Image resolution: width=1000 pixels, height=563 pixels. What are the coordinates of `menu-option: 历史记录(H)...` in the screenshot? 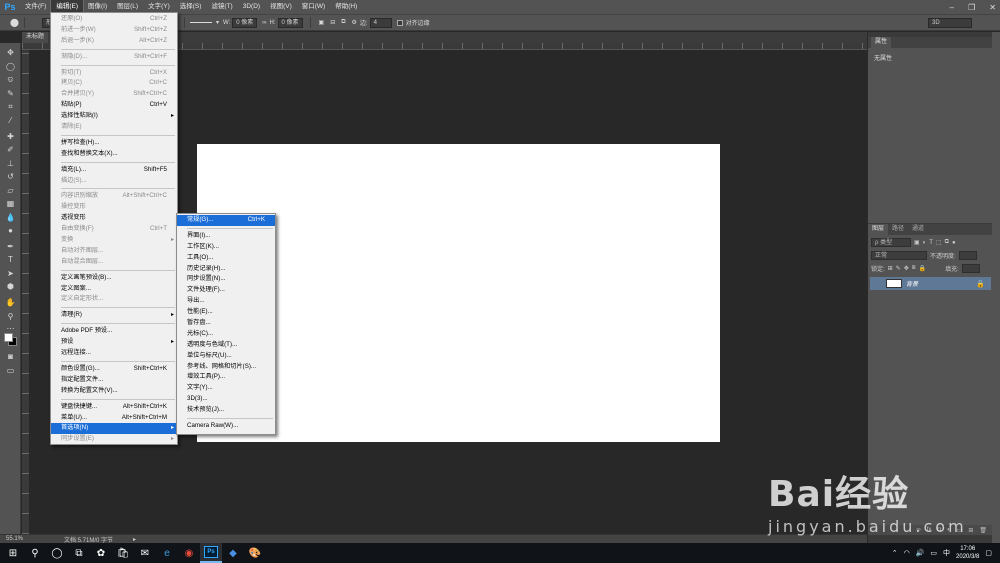 It's located at (226, 269).